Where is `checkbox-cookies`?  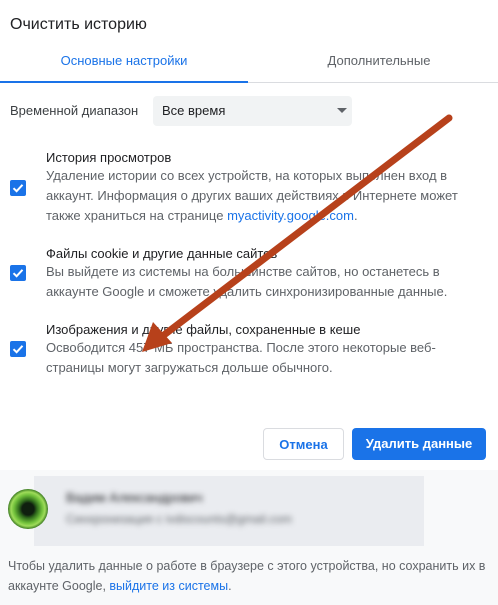
checkbox-cookies is located at coordinates (18, 273).